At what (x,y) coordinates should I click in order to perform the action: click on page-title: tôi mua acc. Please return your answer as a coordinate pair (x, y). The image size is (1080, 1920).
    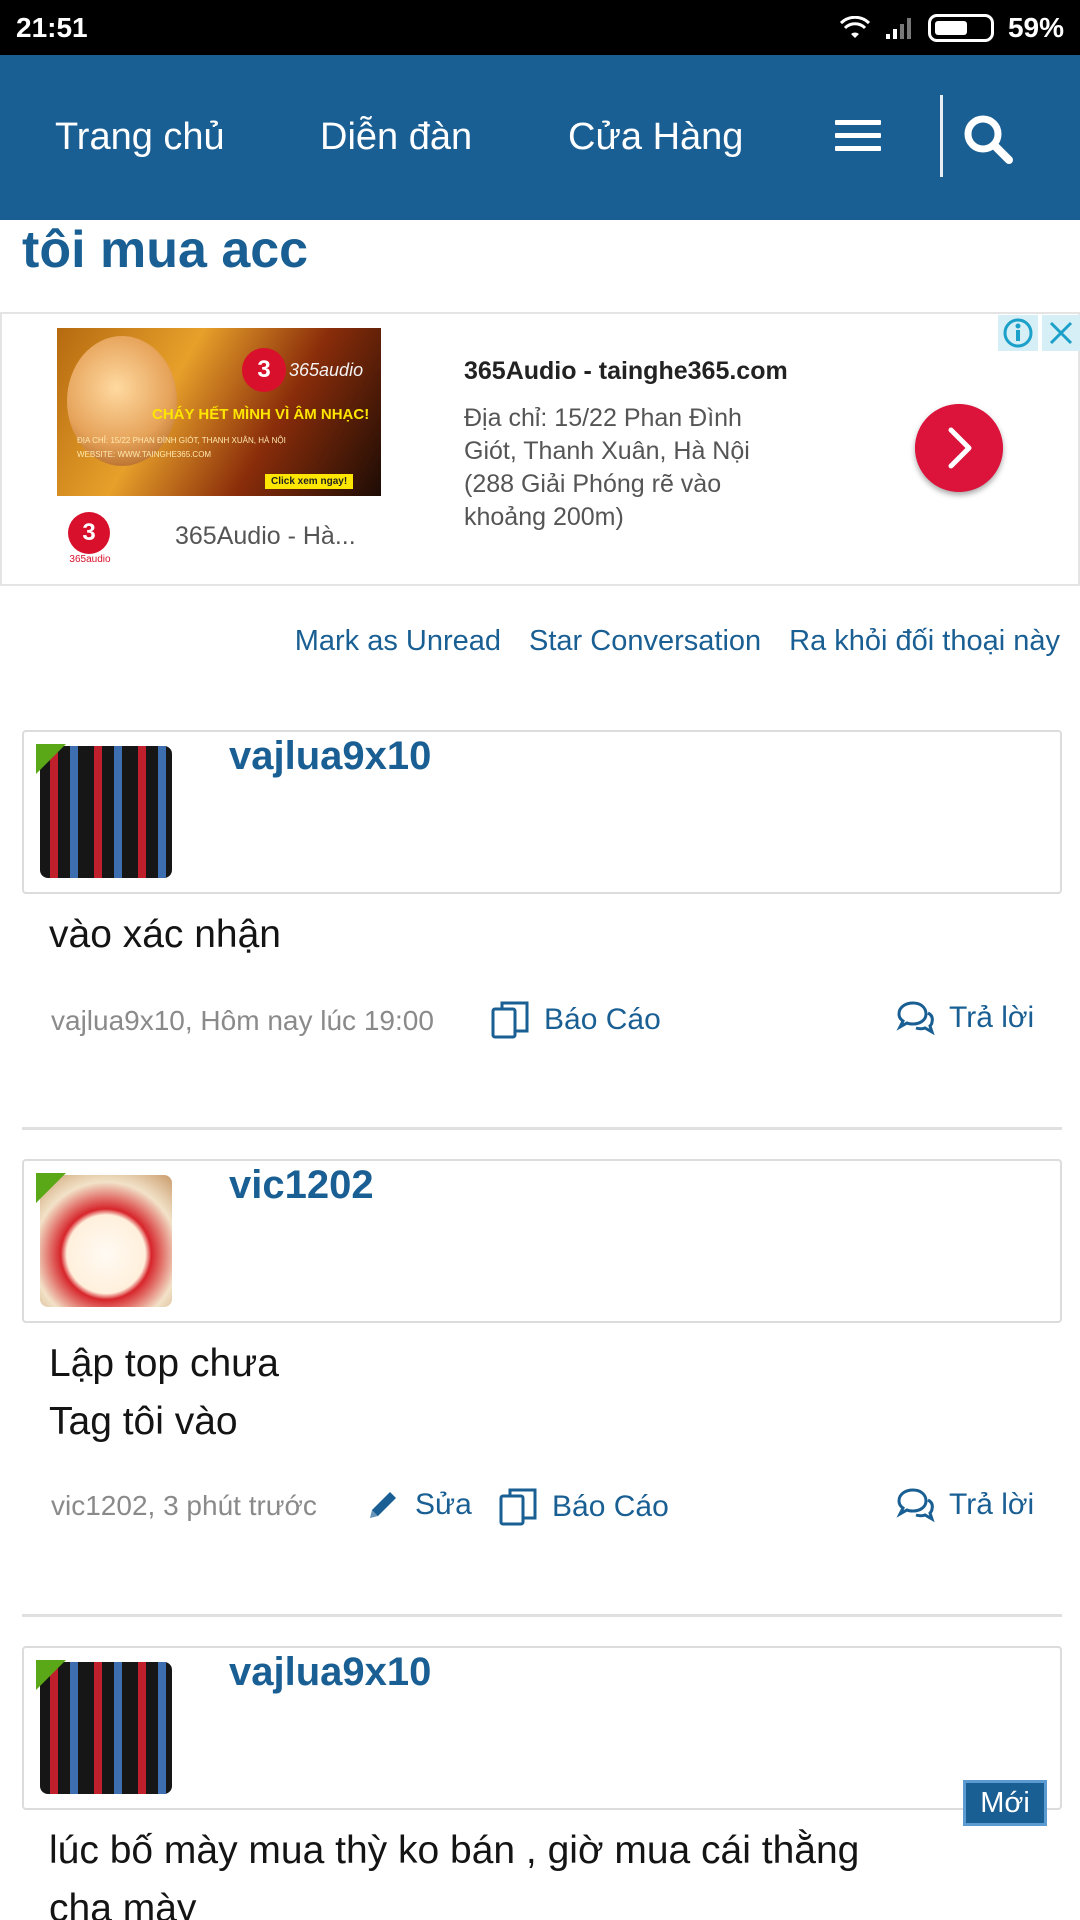
    Looking at the image, I should click on (165, 250).